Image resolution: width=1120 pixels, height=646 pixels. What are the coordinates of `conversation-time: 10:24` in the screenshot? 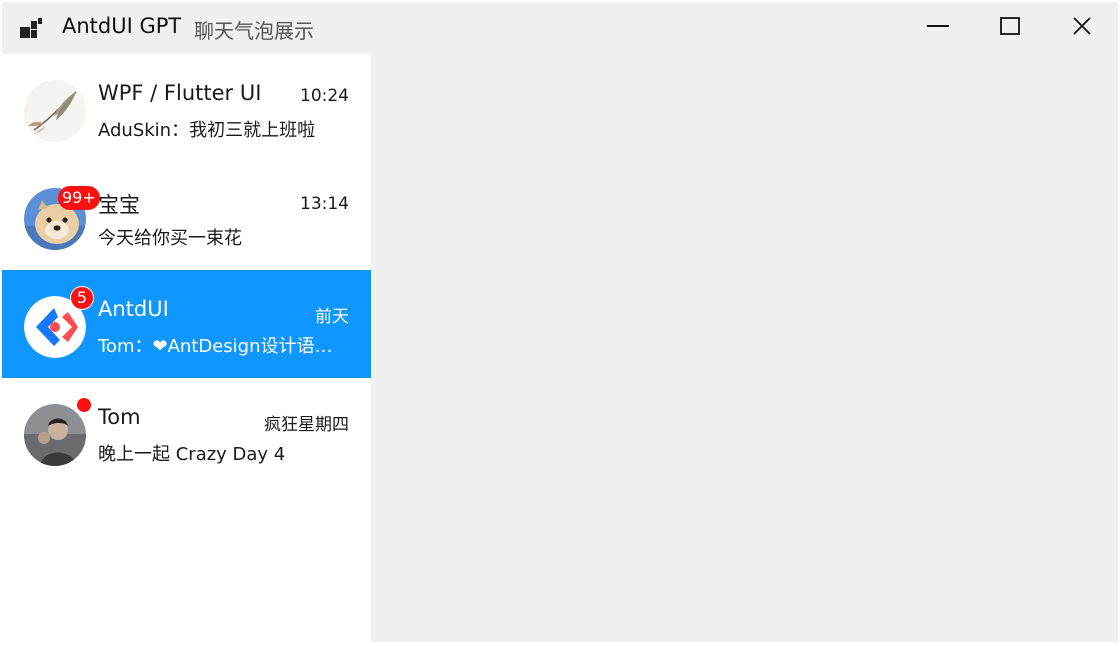 It's located at (324, 96).